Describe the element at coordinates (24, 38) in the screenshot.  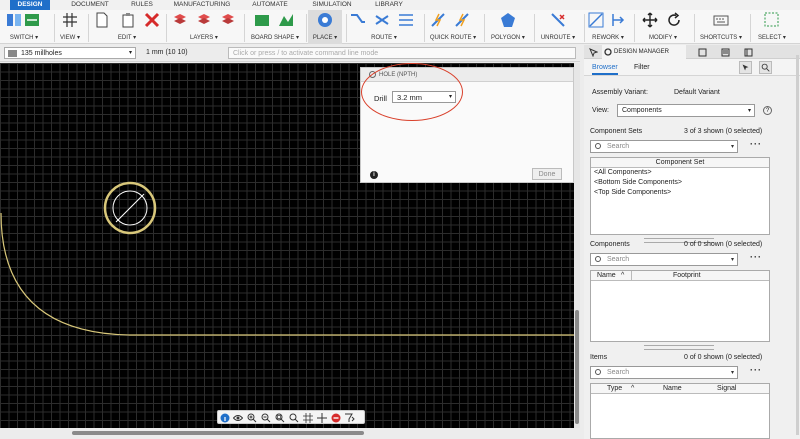
I see `switch-label: SWITCH ▾` at that location.